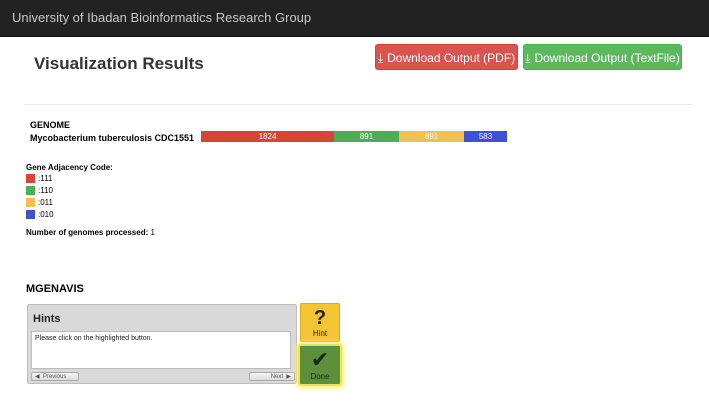 This screenshot has height=404, width=709. What do you see at coordinates (320, 359) in the screenshot?
I see `checkmark-icon: ✔` at bounding box center [320, 359].